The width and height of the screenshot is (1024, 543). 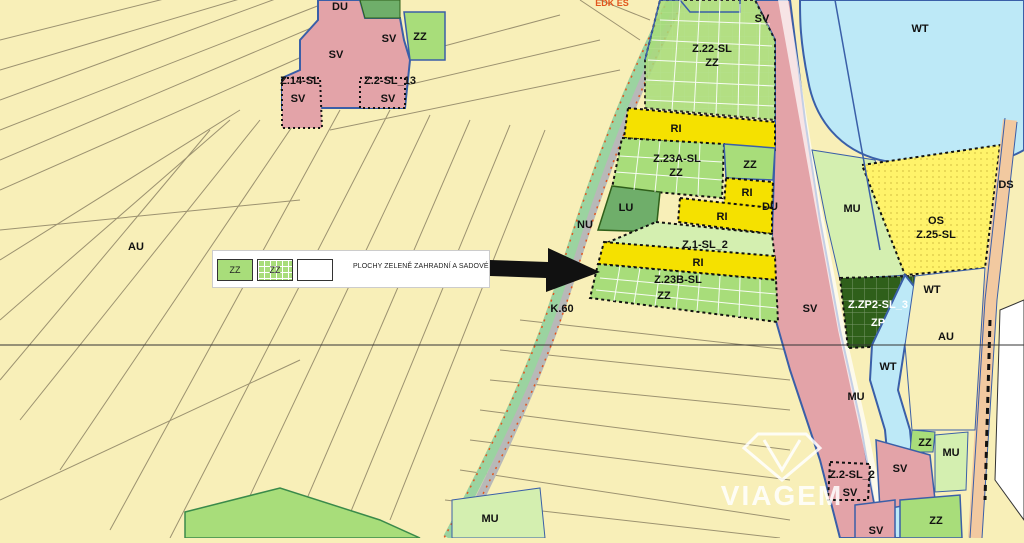 I want to click on label-zz-low1: ZZ, so click(x=925, y=443).